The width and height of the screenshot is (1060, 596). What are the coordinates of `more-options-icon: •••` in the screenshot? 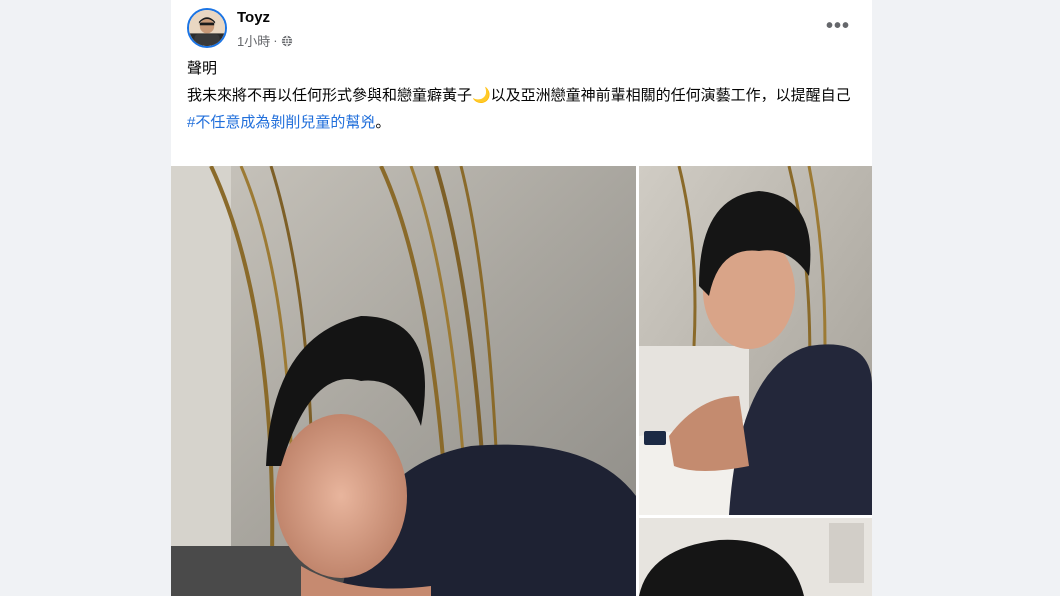 It's located at (837, 26).